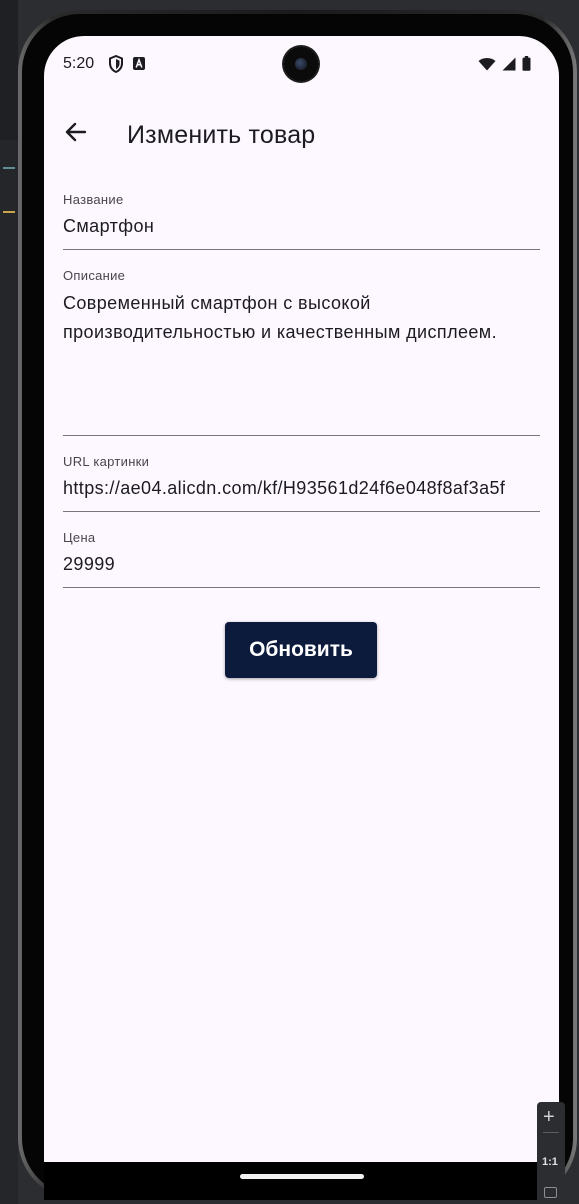 The image size is (579, 1204). Describe the element at coordinates (302, 1176) in the screenshot. I see `home-indicator` at that location.